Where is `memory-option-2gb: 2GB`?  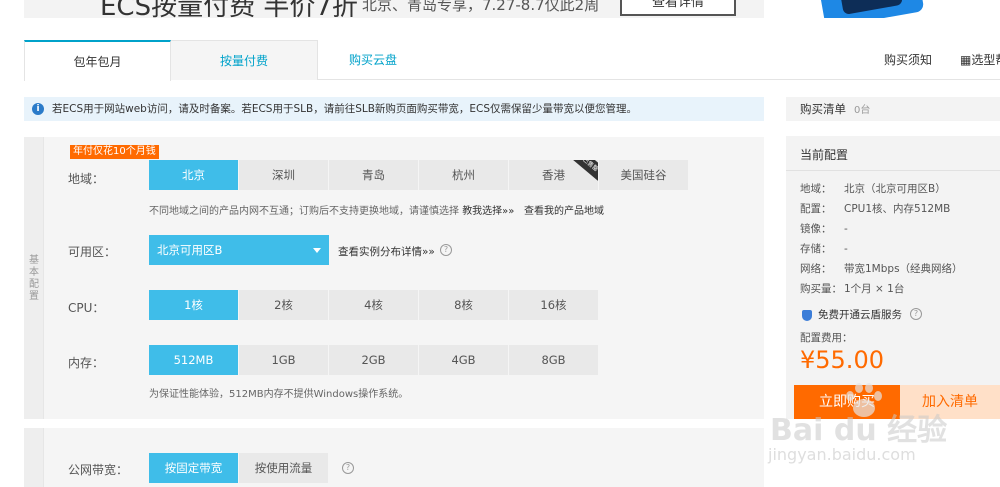
memory-option-2gb: 2GB is located at coordinates (374, 360).